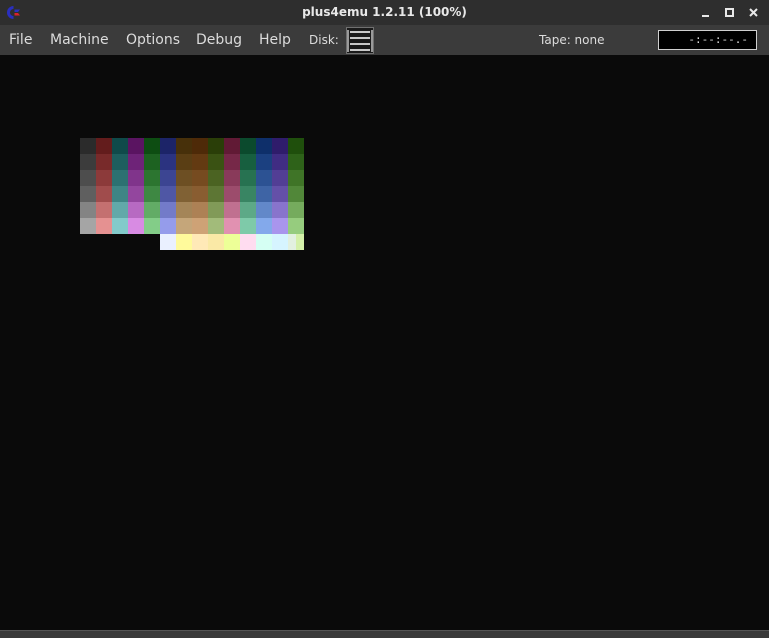 The width and height of the screenshot is (769, 638). What do you see at coordinates (705, 12) in the screenshot?
I see `minimize-icon` at bounding box center [705, 12].